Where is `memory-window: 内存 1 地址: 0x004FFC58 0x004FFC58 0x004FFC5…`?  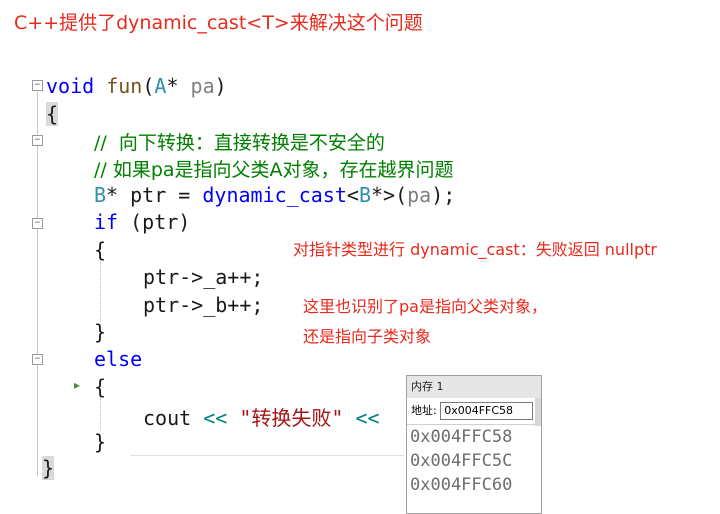
memory-window: 内存 1 地址: 0x004FFC58 0x004FFC58 0x004FFC5… is located at coordinates (474, 444).